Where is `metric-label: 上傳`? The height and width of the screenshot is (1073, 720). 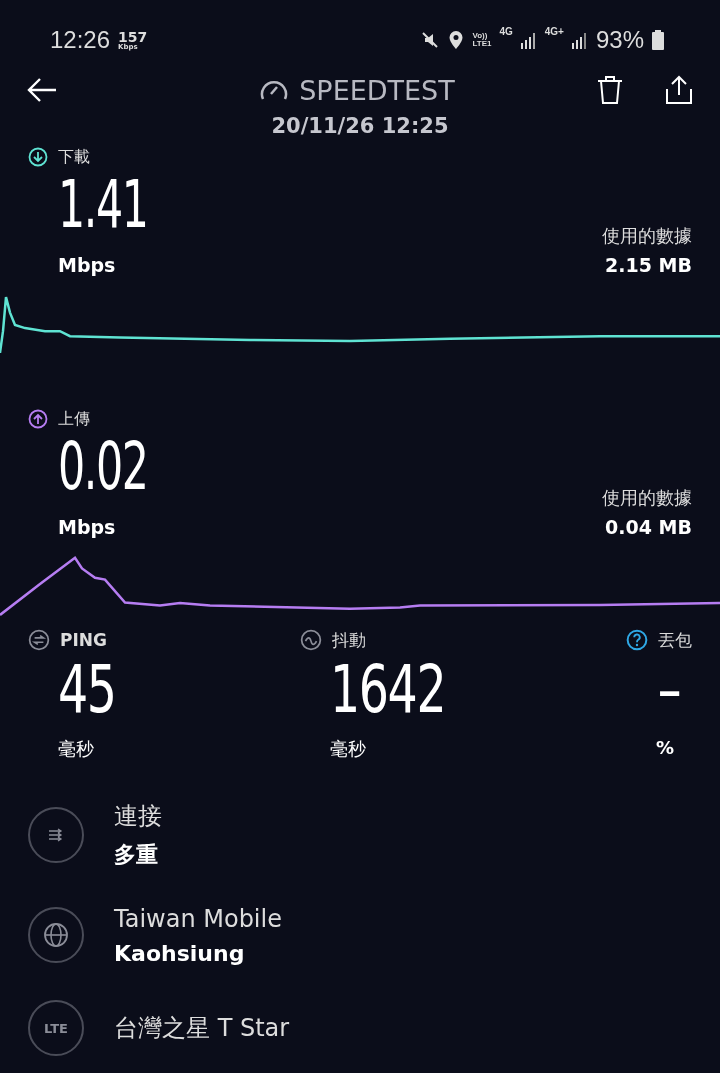
metric-label: 上傳 is located at coordinates (74, 419).